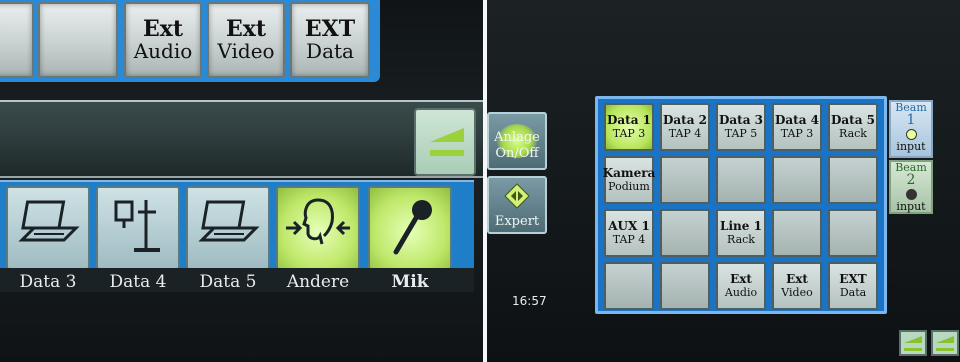 Image resolution: width=960 pixels, height=362 pixels. Describe the element at coordinates (410, 282) in the screenshot. I see `mik-label: Mik` at that location.